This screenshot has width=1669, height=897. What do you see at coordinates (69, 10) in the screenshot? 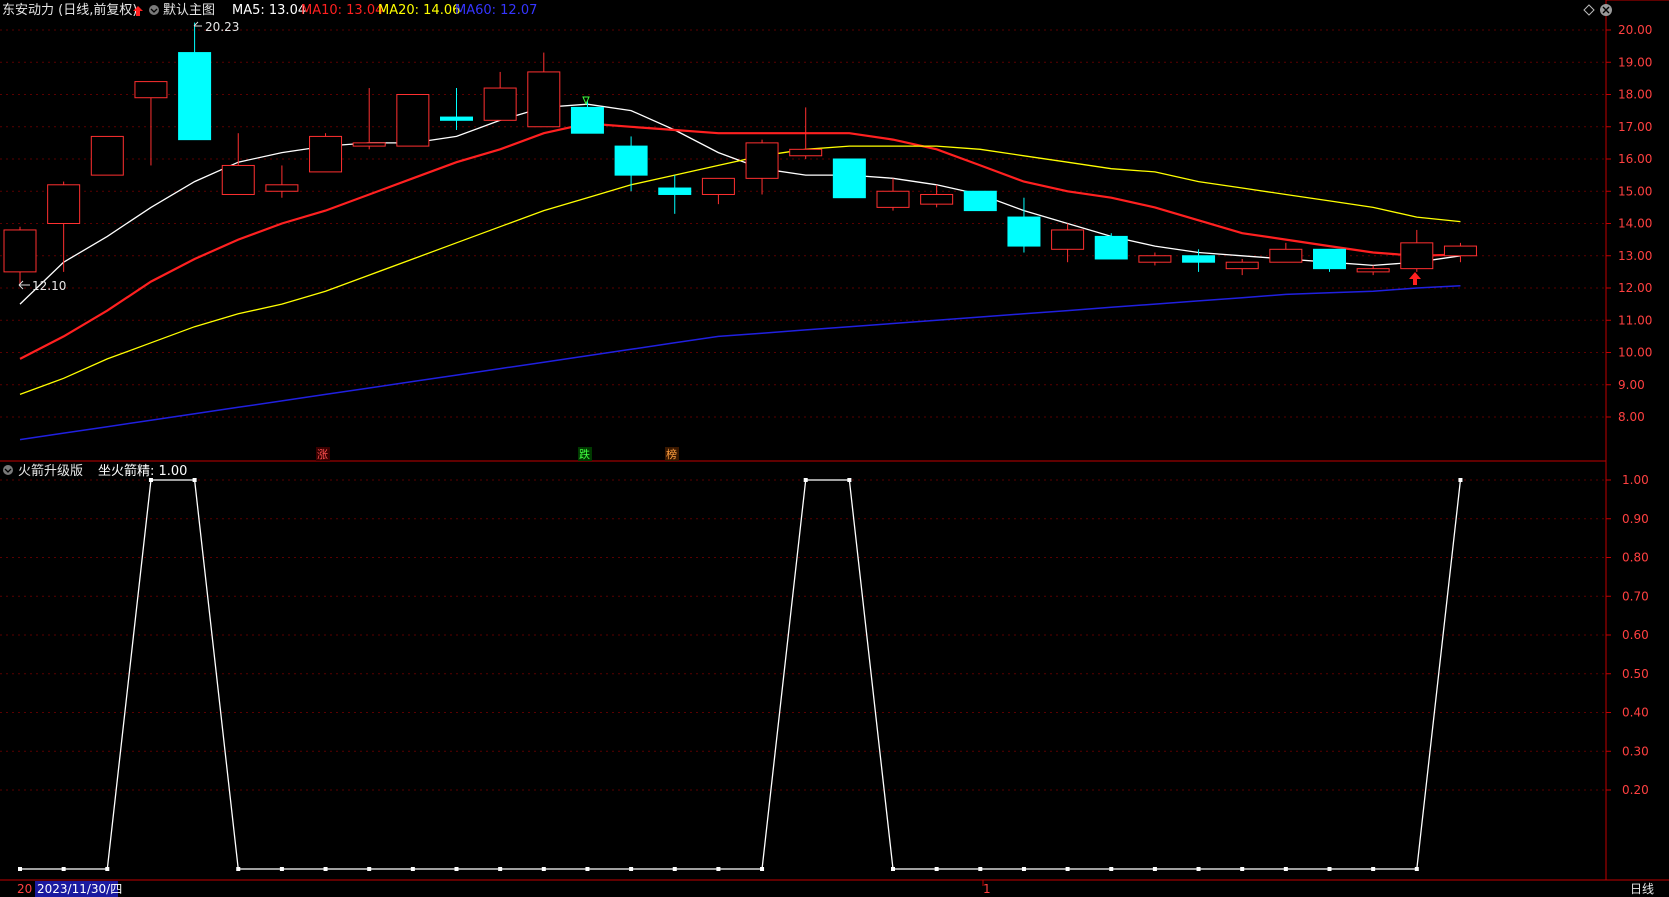
I see `stock-title: 东安动力 (日线,前复权)` at bounding box center [69, 10].